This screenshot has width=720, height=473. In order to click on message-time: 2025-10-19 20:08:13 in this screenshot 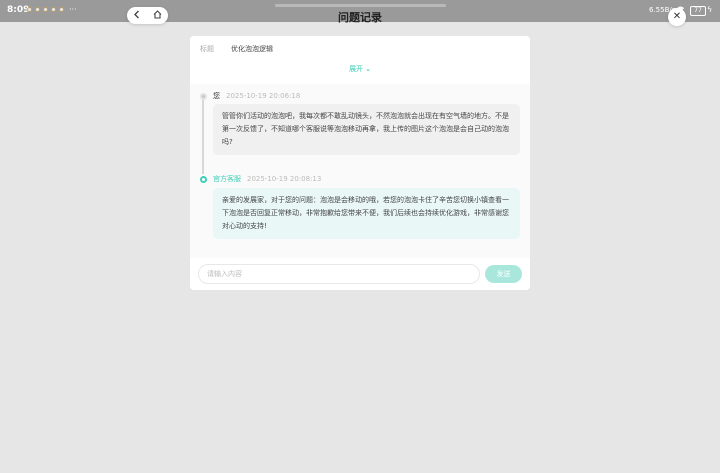, I will do `click(284, 179)`.